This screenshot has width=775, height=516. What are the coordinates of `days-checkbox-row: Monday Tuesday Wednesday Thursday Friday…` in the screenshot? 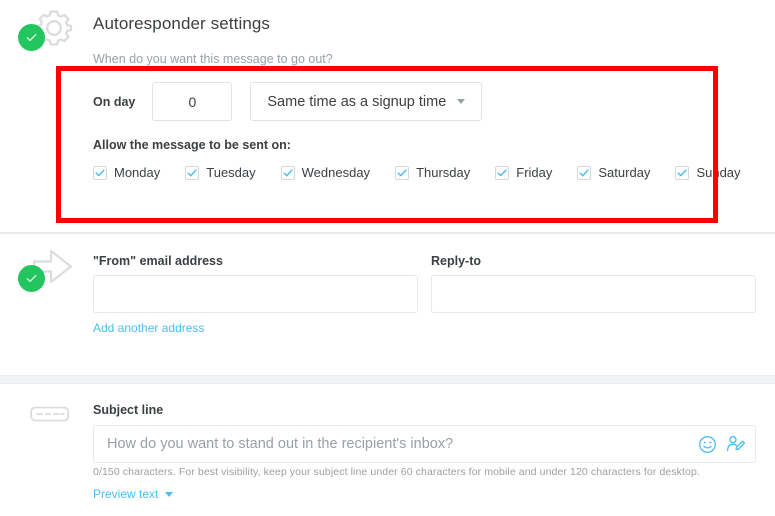 It's located at (417, 172).